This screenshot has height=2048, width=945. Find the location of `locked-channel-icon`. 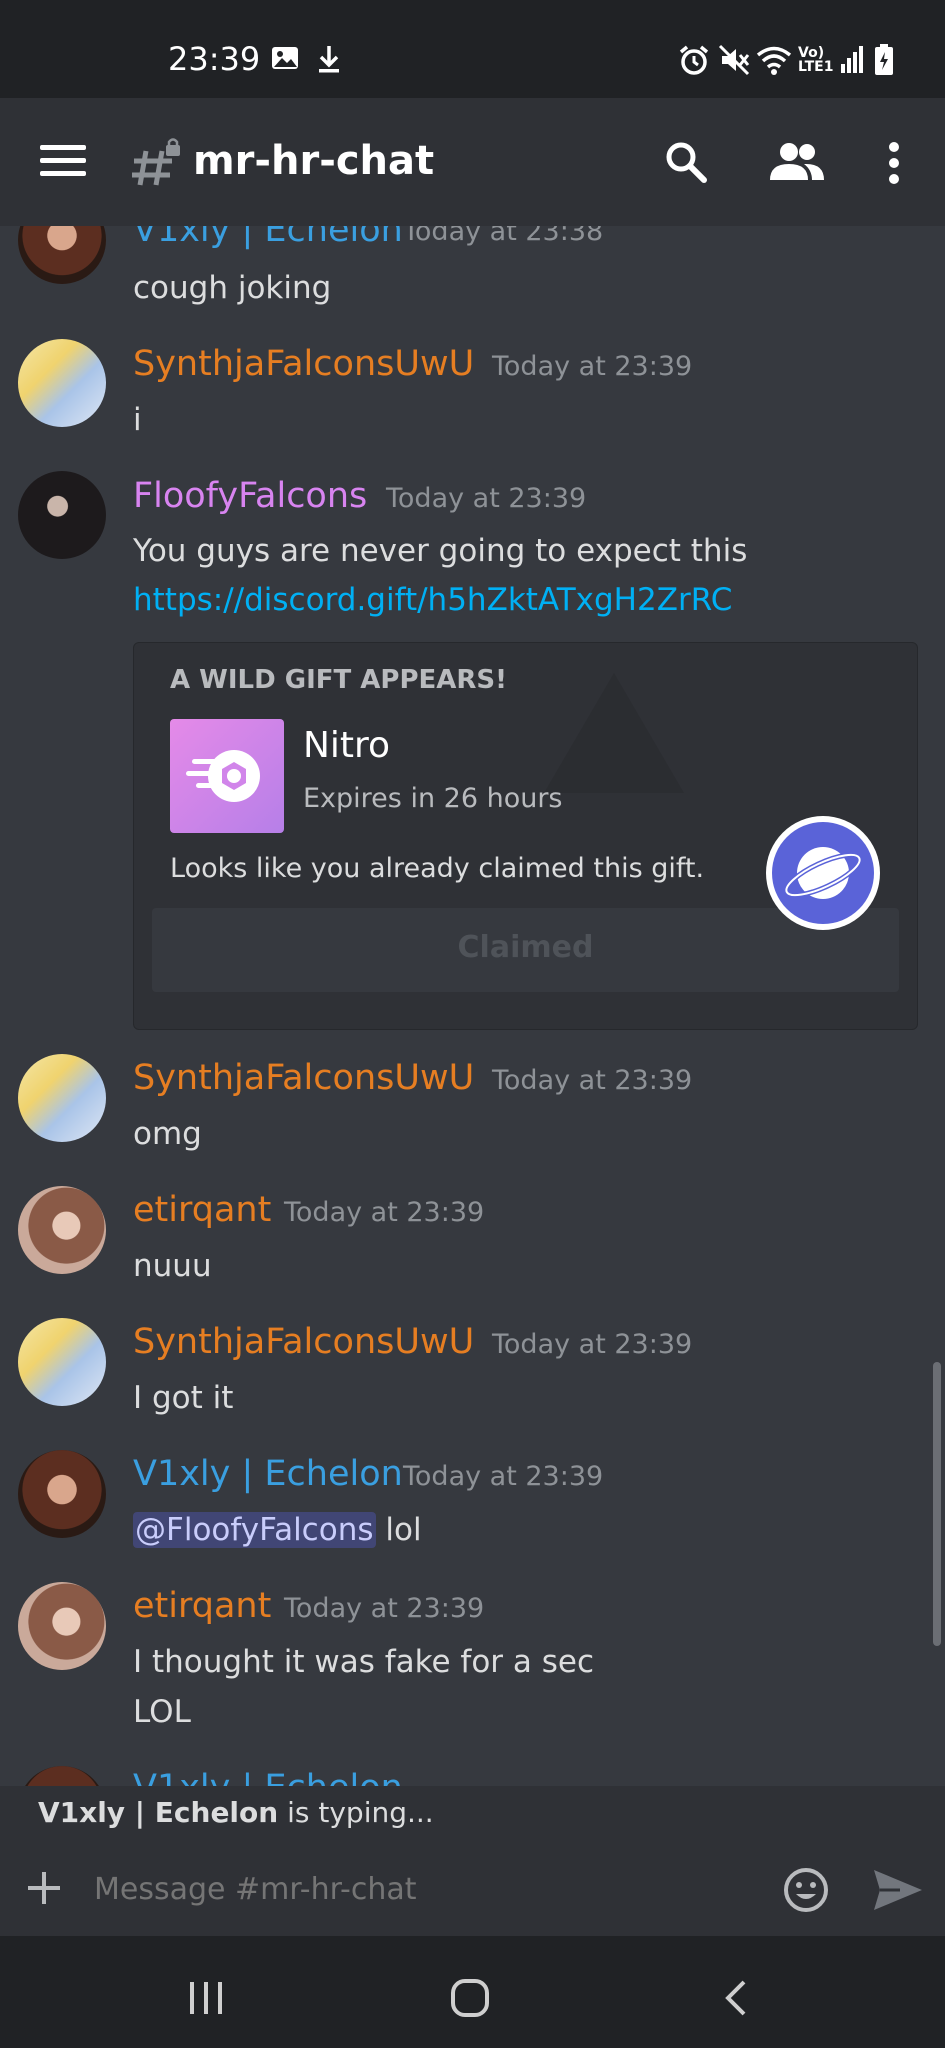

locked-channel-icon is located at coordinates (158, 164).